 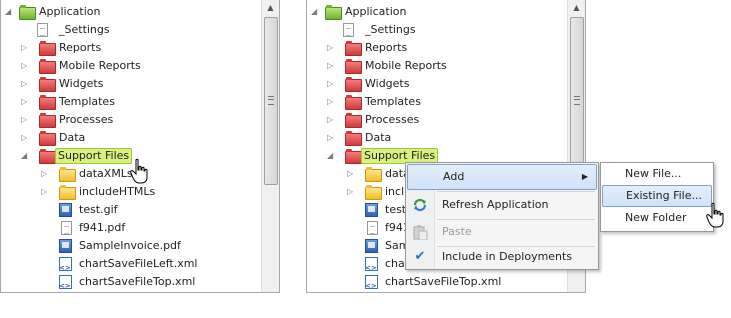 What do you see at coordinates (420, 256) in the screenshot?
I see `checkmark-icon: ✔` at bounding box center [420, 256].